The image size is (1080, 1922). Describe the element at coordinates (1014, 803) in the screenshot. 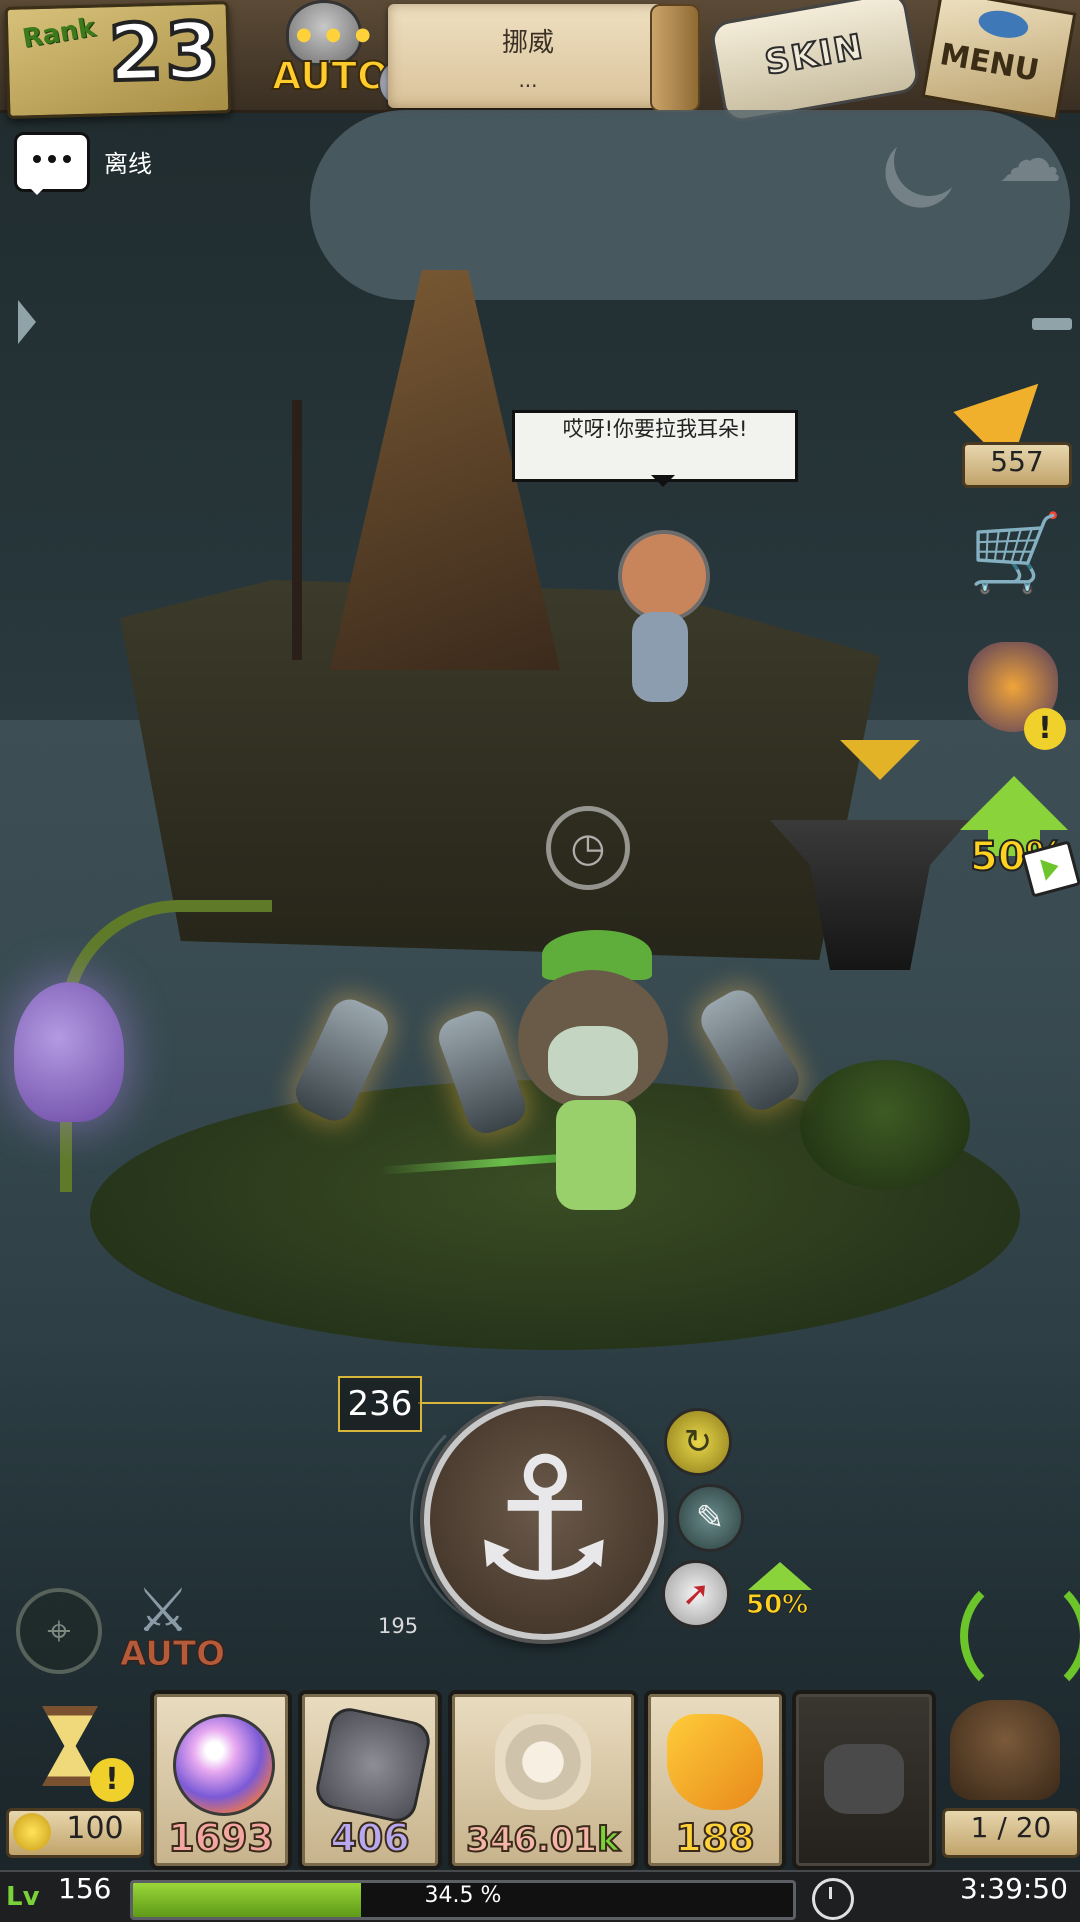

I see `boost-up-arrow-icon` at that location.